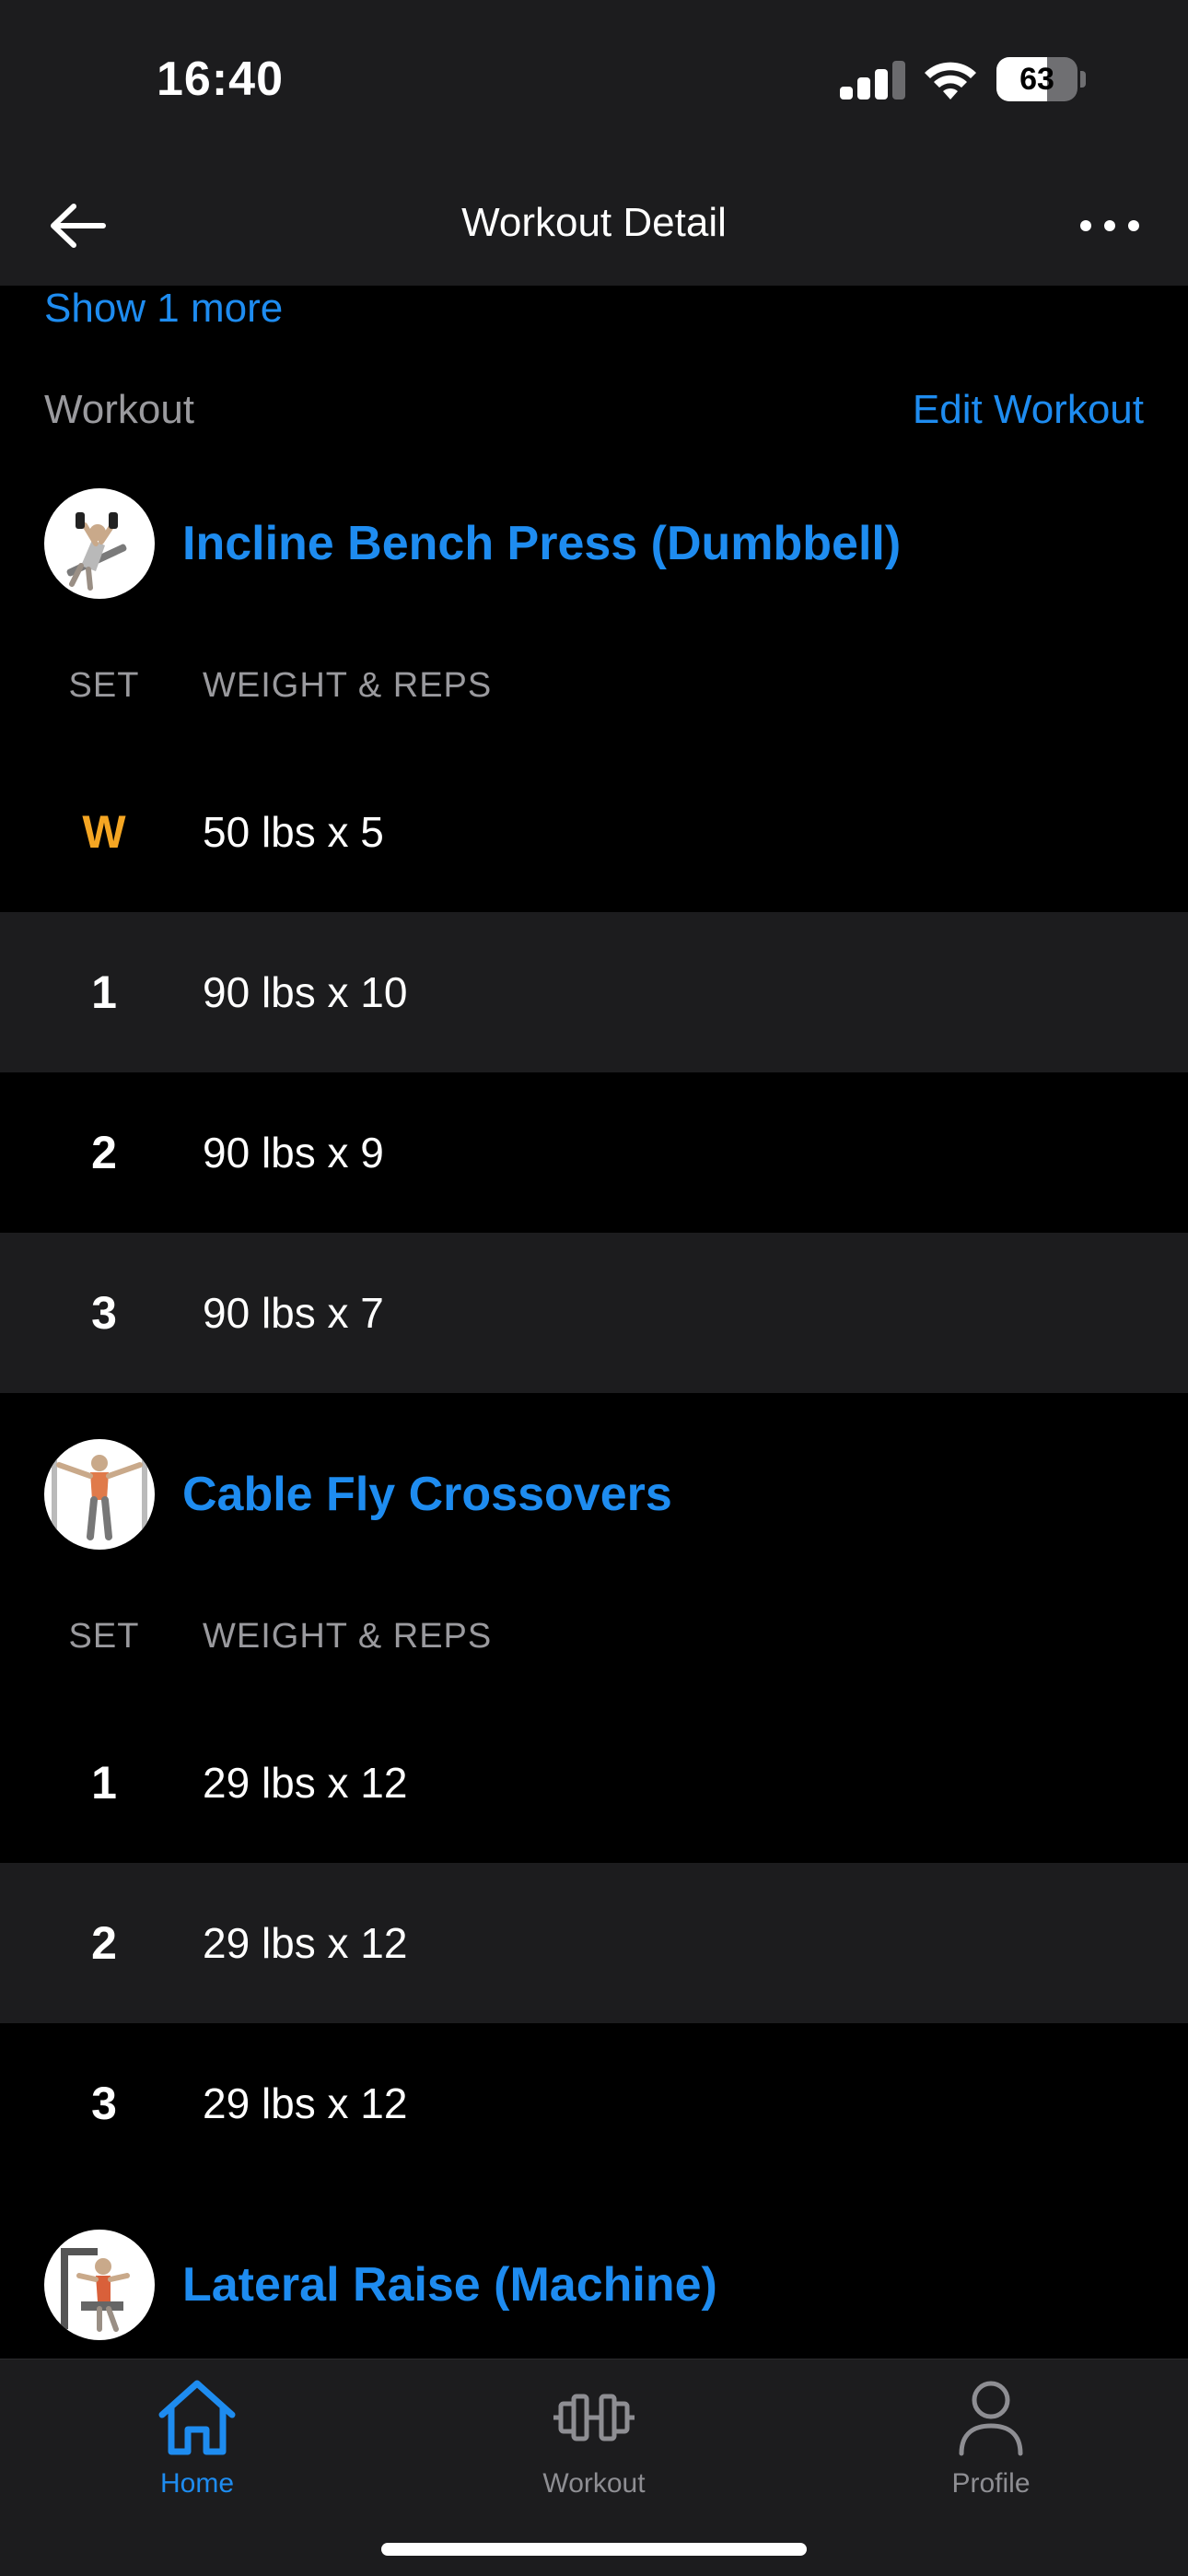 The height and width of the screenshot is (2576, 1188). What do you see at coordinates (1083, 79) in the screenshot?
I see `battery-tip` at bounding box center [1083, 79].